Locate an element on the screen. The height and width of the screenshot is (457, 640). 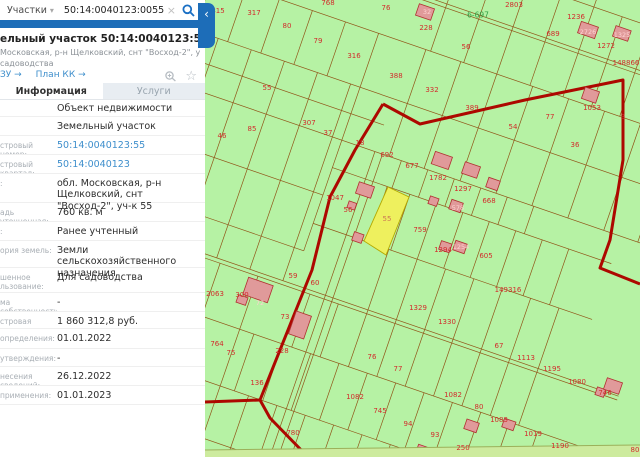
parcel-label: 1047 is located at coordinates (335, 198).